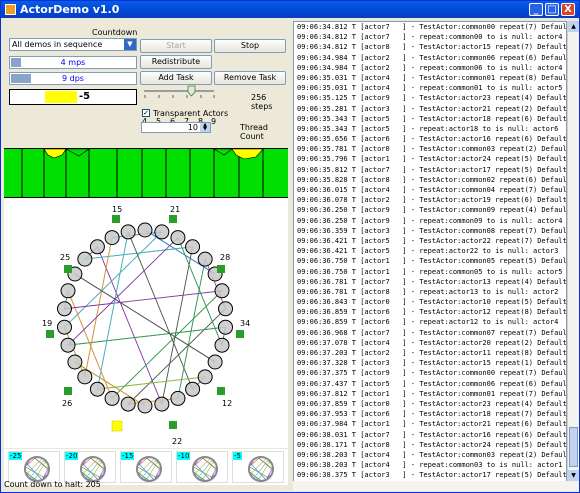 The image size is (580, 493). Describe the element at coordinates (552, 9) in the screenshot. I see `maximize-button: □` at that location.